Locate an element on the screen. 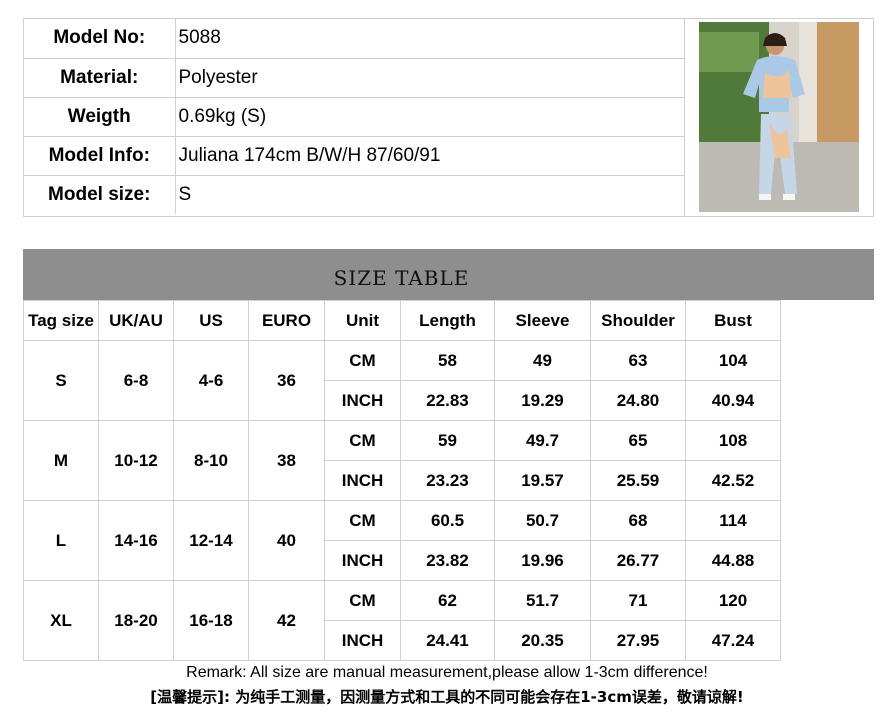 The width and height of the screenshot is (894, 724). bust-cell: 108 is located at coordinates (733, 440).